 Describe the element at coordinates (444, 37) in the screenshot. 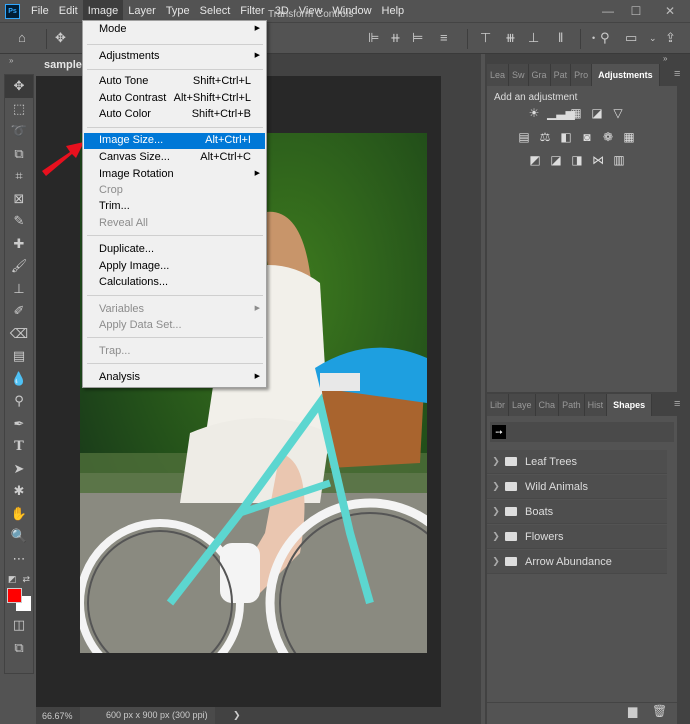

I see `distribute-icon: ≡` at that location.